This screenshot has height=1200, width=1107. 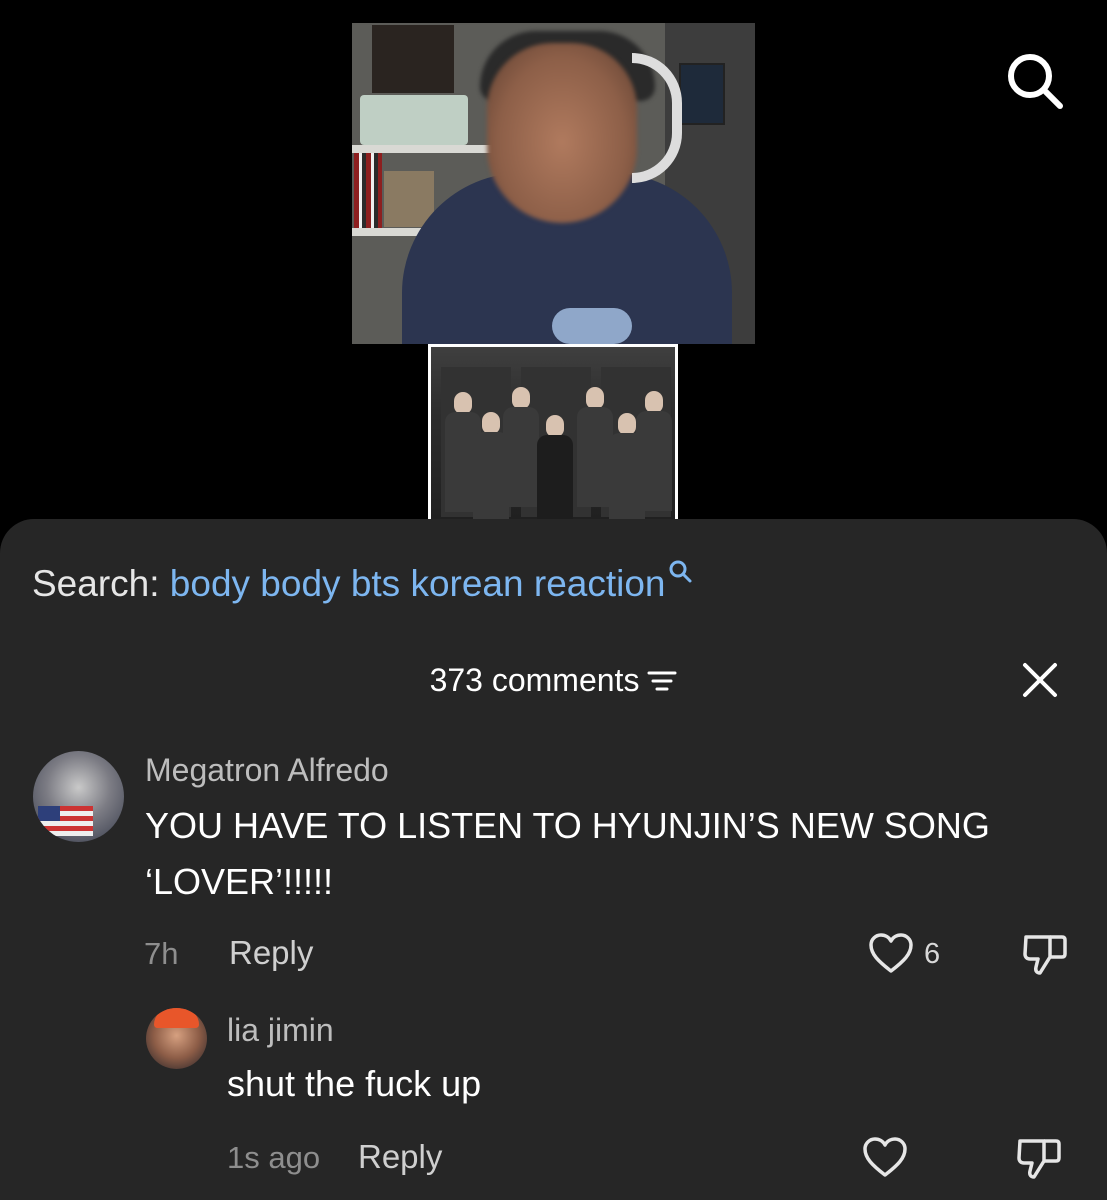 I want to click on comments-count: 373 comments, so click(x=534, y=680).